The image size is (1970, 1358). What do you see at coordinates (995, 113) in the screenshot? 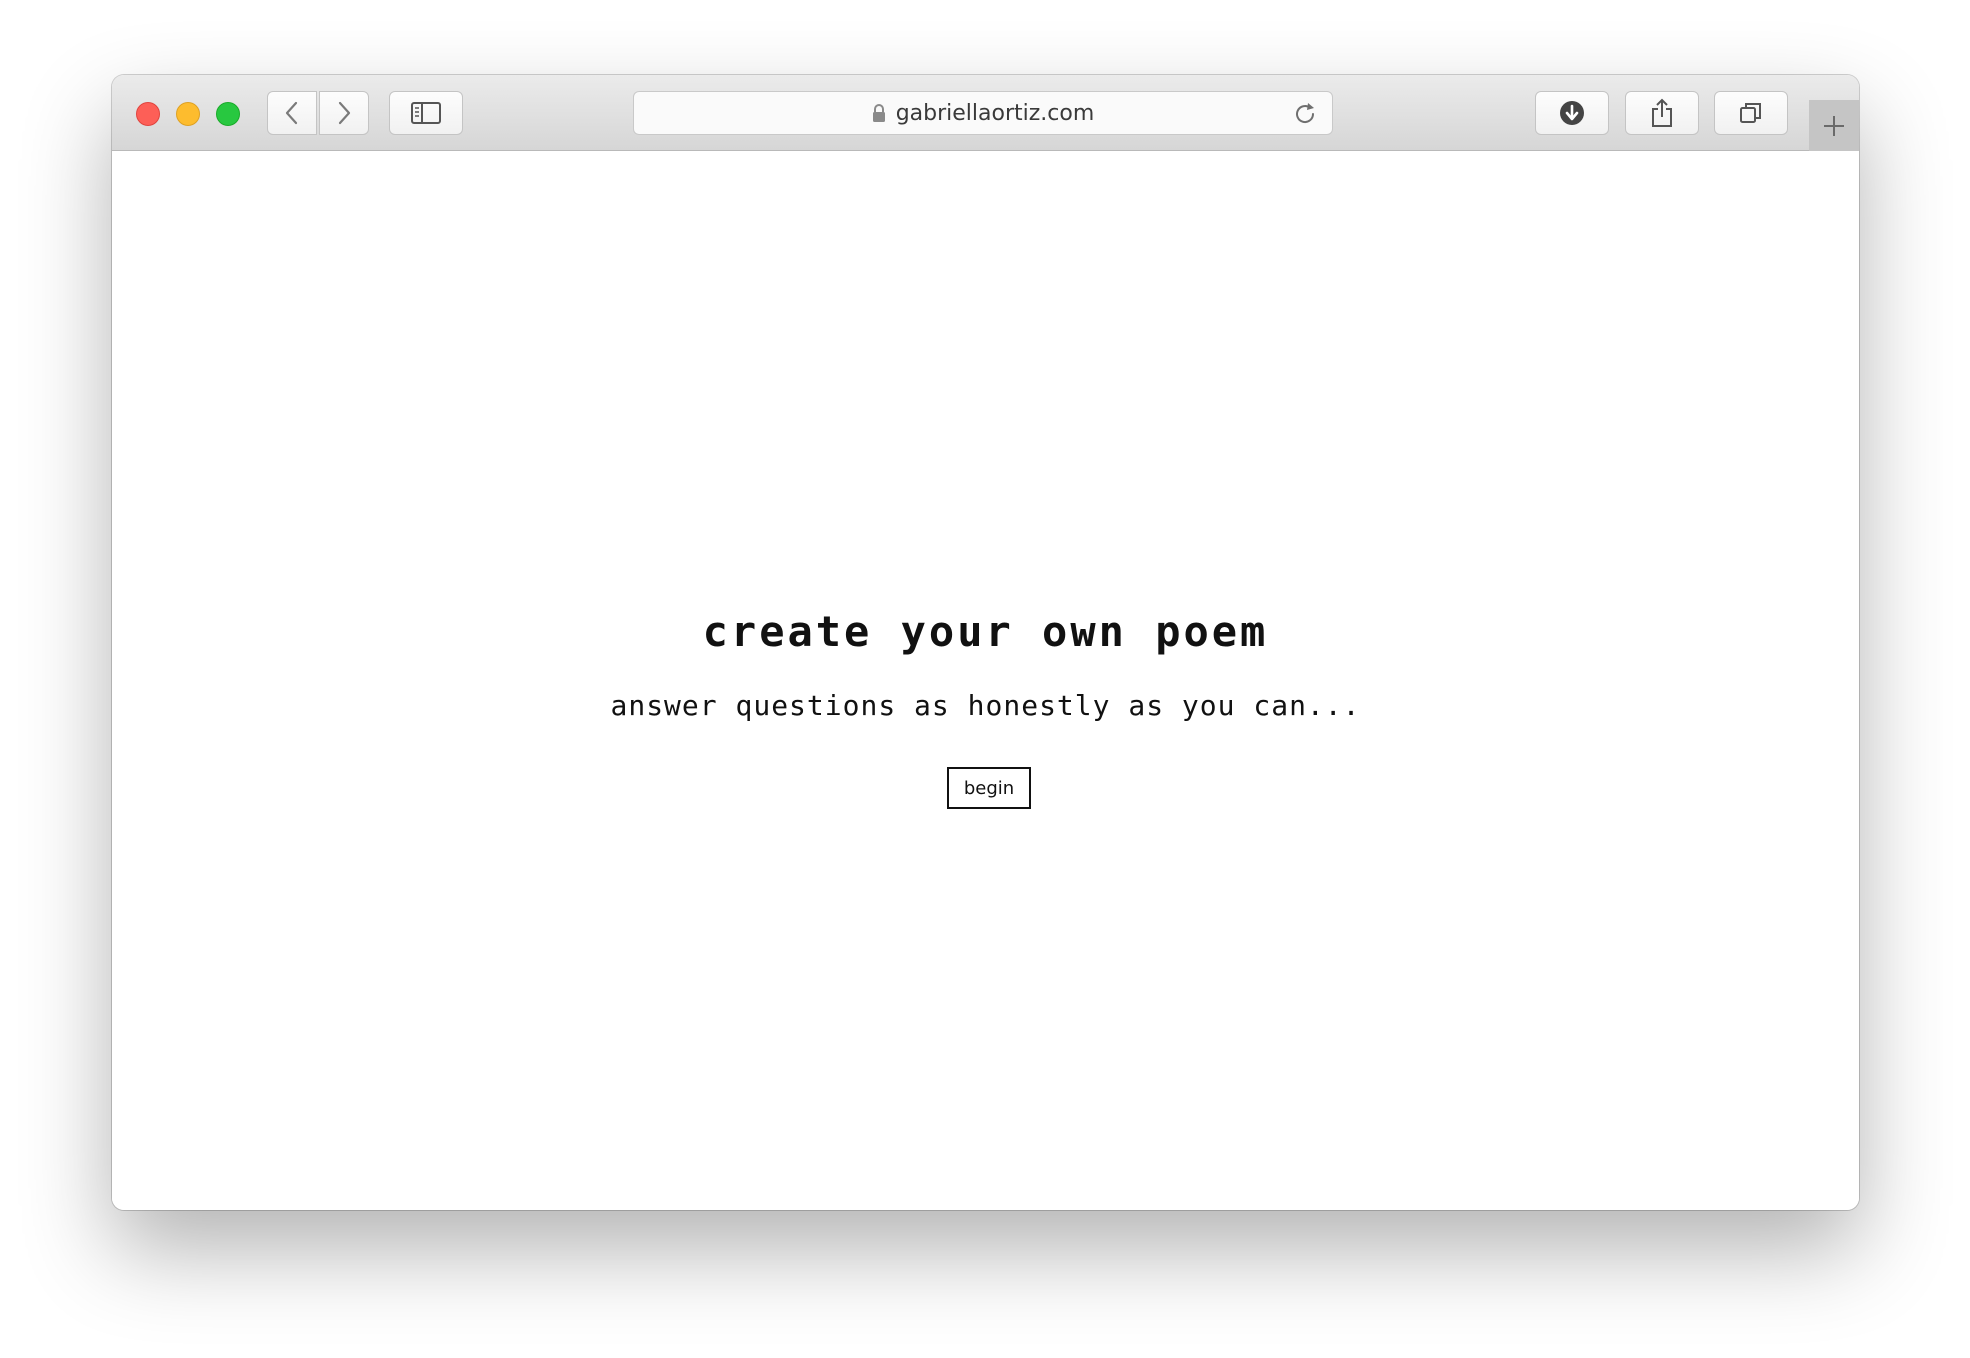
I see `address-url: gabriellaortiz.com` at bounding box center [995, 113].